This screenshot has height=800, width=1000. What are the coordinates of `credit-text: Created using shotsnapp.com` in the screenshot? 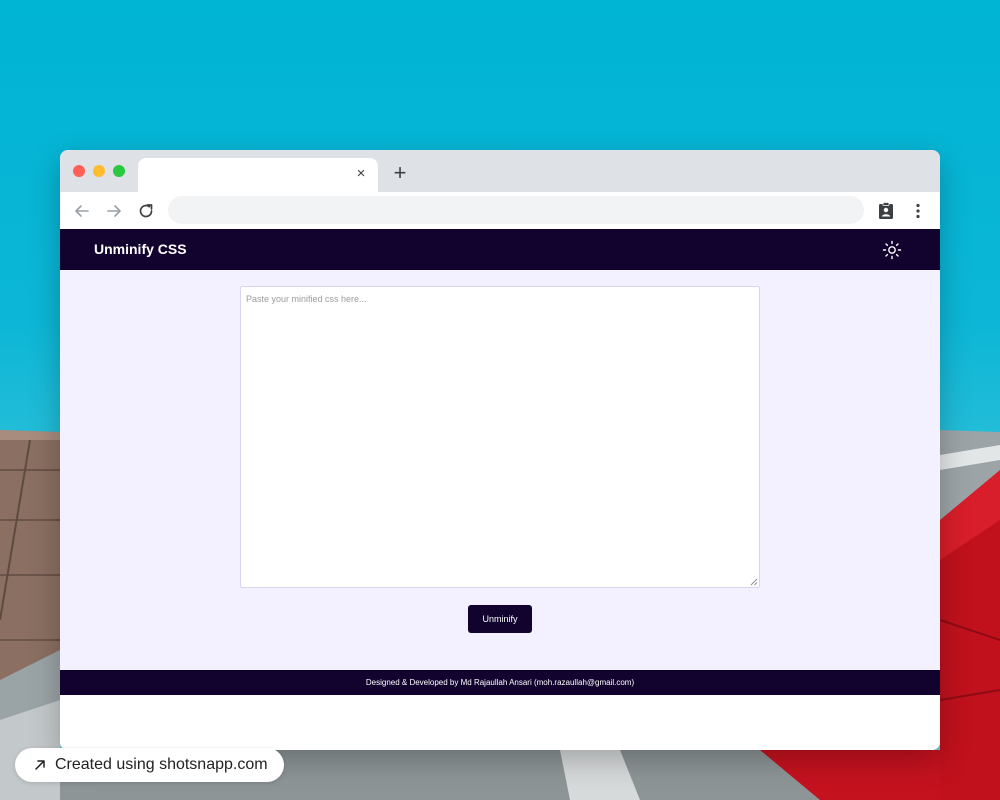 It's located at (161, 764).